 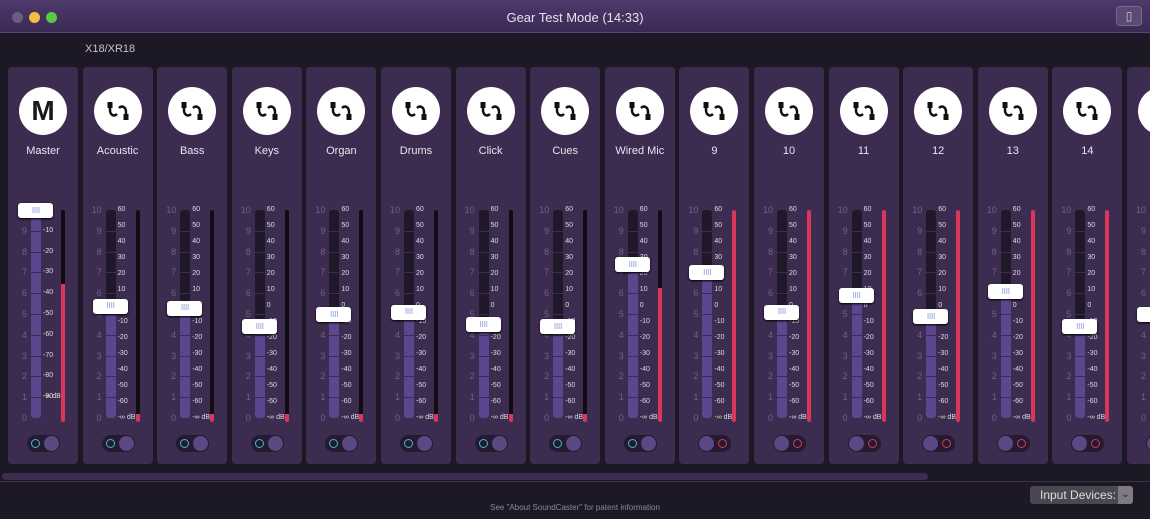 What do you see at coordinates (270, 241) in the screenshot?
I see `db-scale-label: 40` at bounding box center [270, 241].